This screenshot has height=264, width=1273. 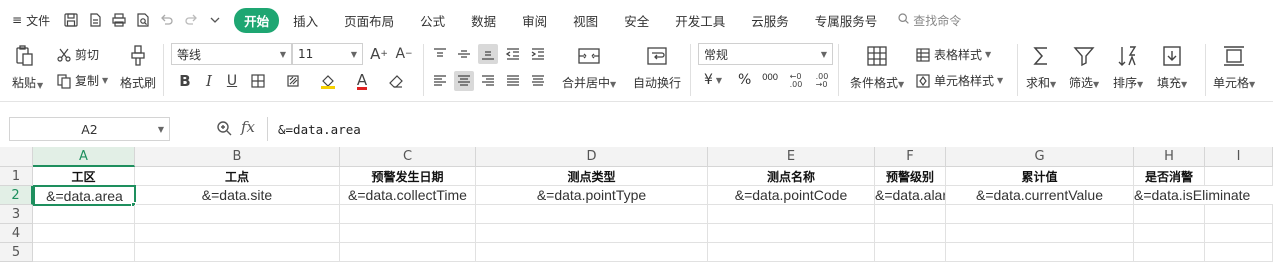 What do you see at coordinates (248, 127) in the screenshot?
I see `insert-function-icon: fx` at bounding box center [248, 127].